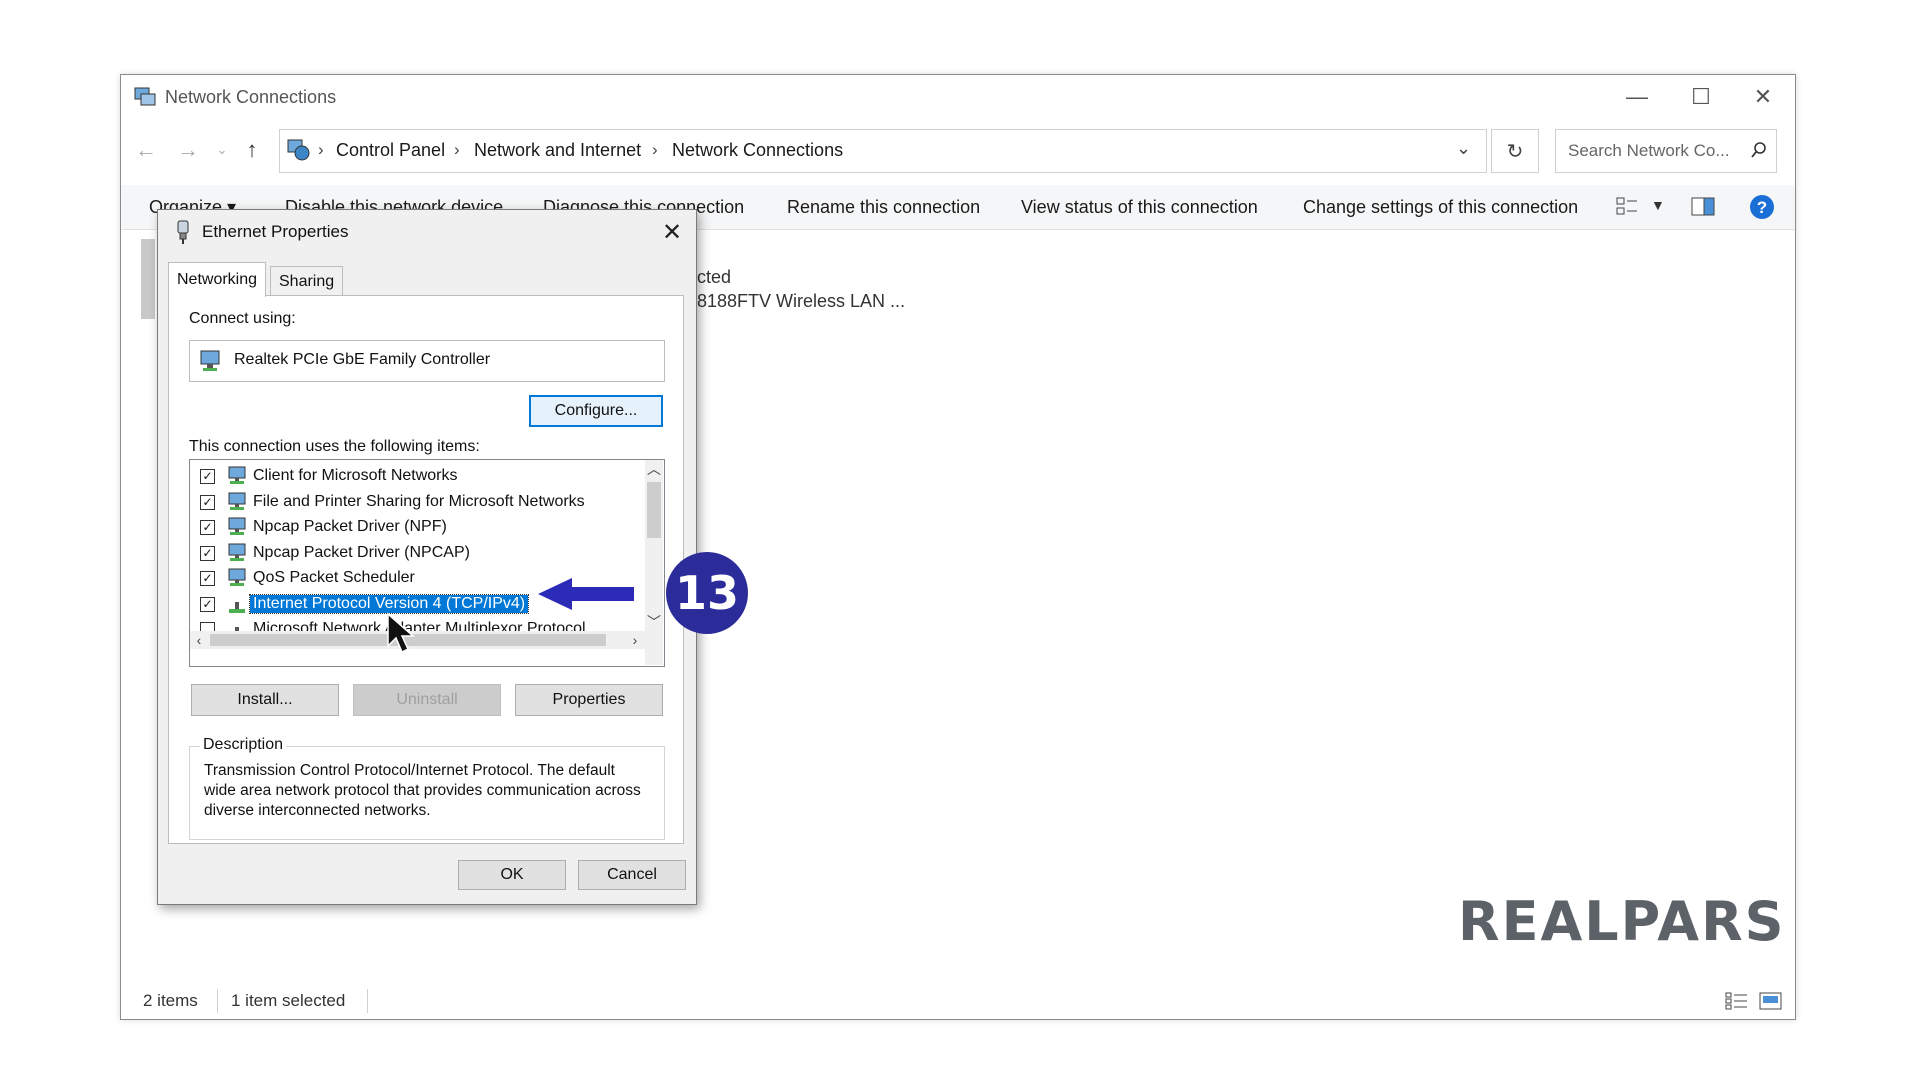 The width and height of the screenshot is (1920, 1080). What do you see at coordinates (883, 207) in the screenshot?
I see `rename-button: Rename this connection` at bounding box center [883, 207].